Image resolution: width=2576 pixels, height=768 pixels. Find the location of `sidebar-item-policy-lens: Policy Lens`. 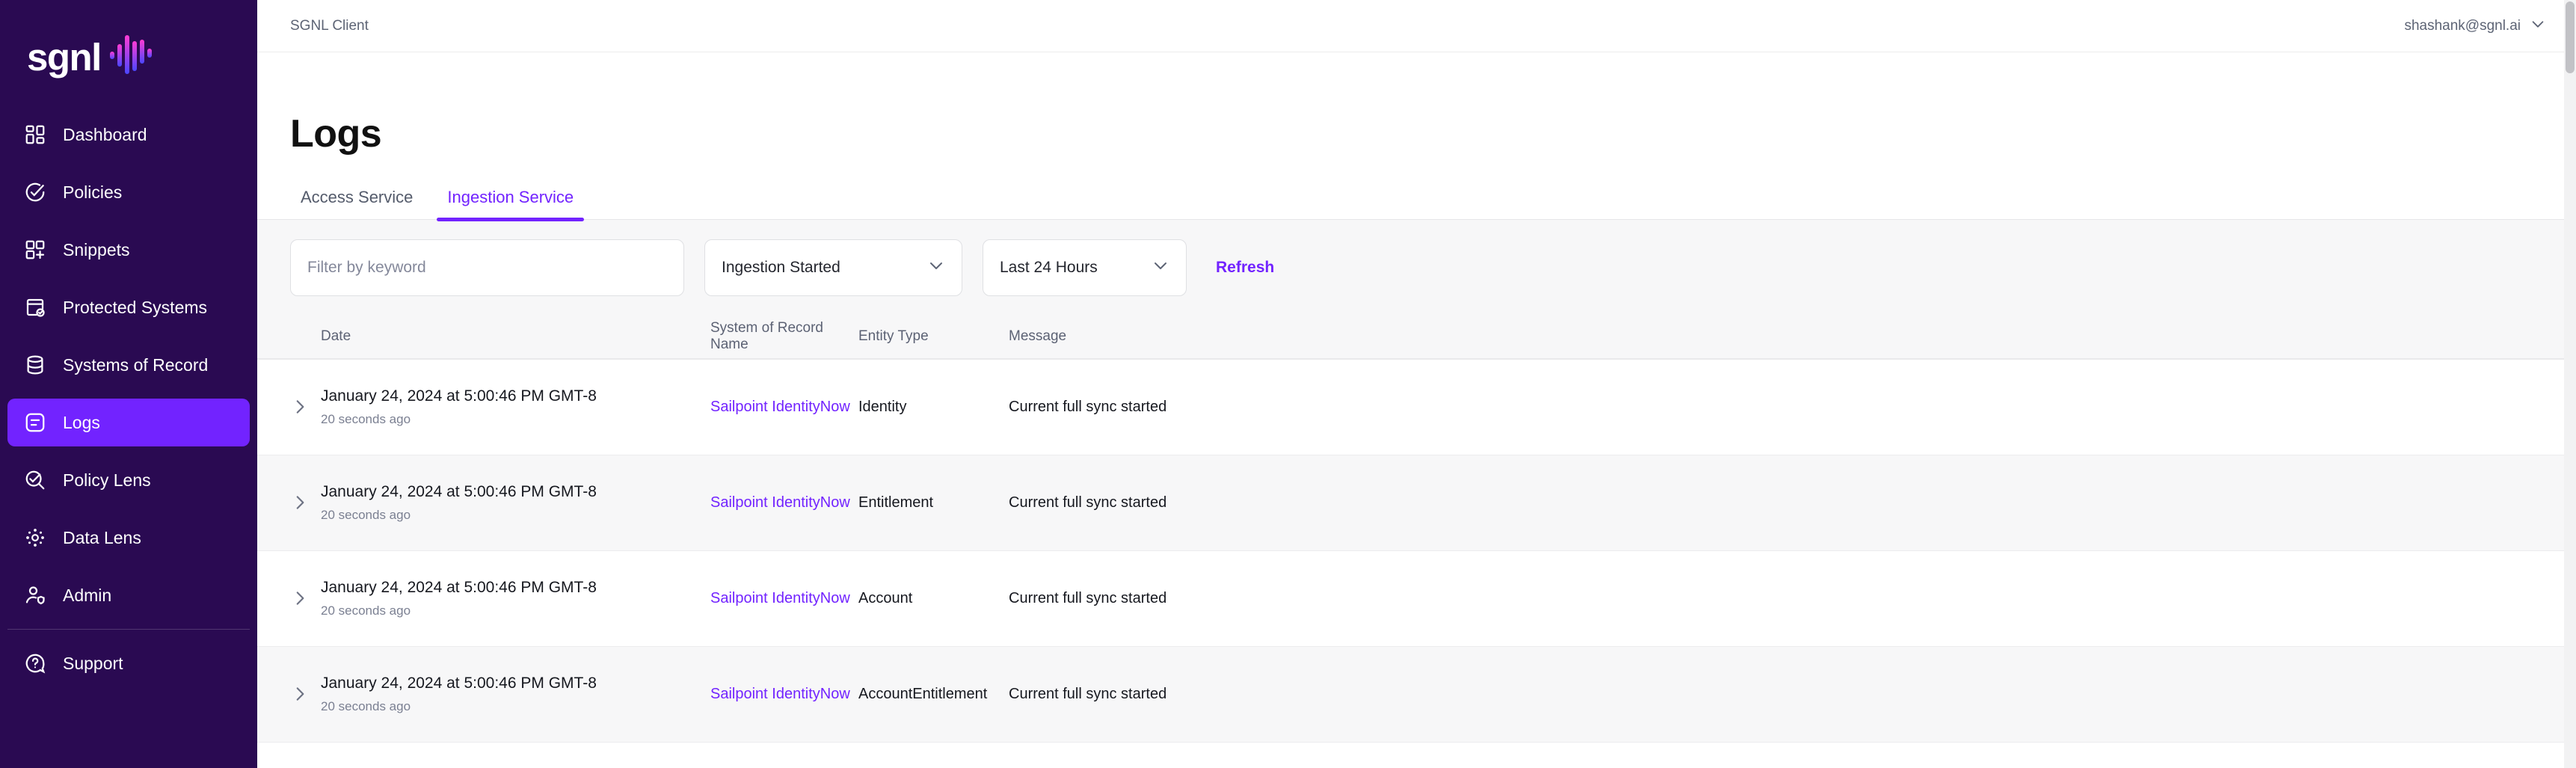

sidebar-item-policy-lens: Policy Lens is located at coordinates (128, 480).